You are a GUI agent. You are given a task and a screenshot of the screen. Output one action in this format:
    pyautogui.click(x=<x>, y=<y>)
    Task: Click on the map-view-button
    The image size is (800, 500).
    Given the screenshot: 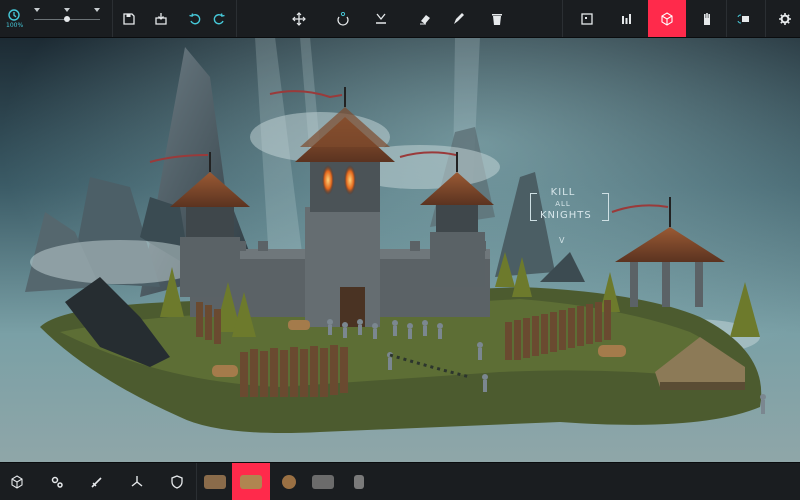 What is the action you would take?
    pyautogui.click(x=587, y=18)
    